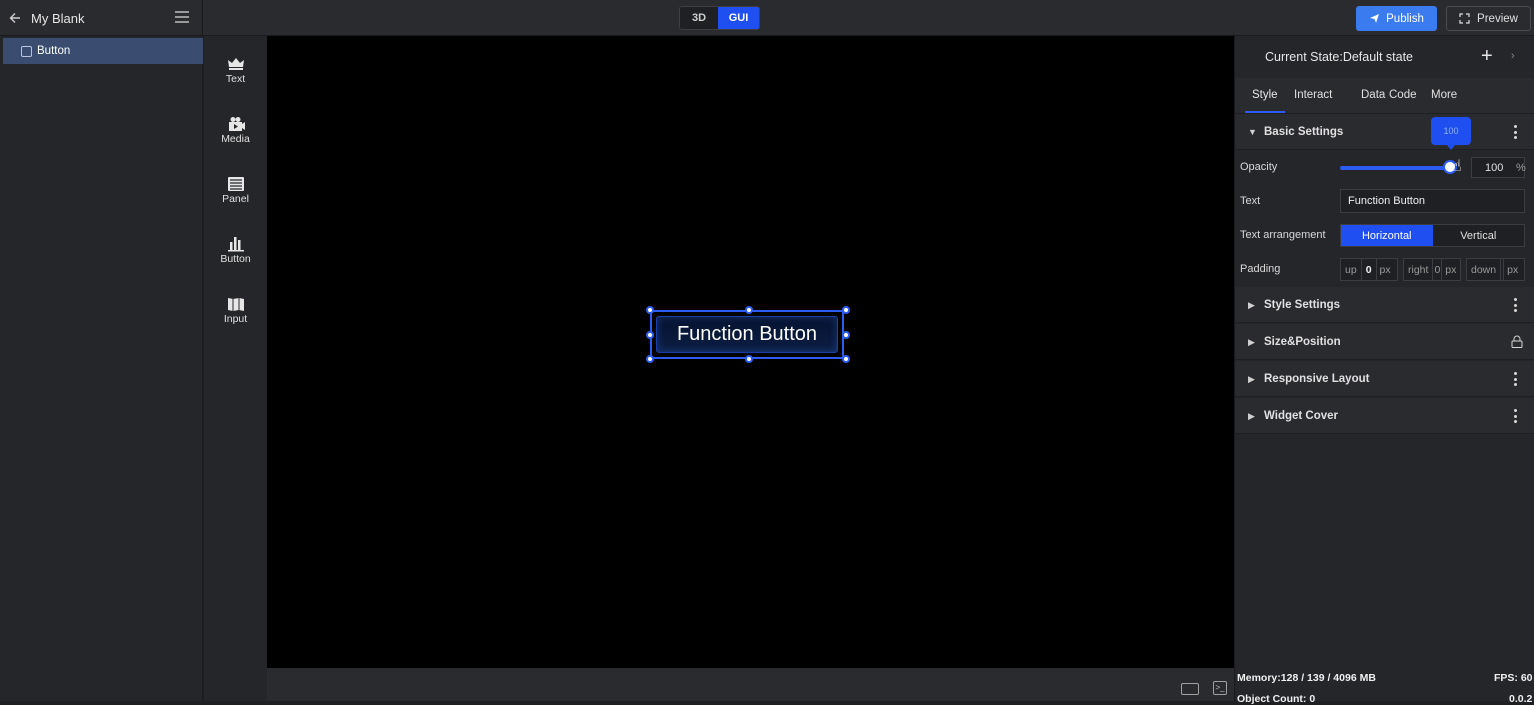 The height and width of the screenshot is (705, 1534). What do you see at coordinates (750, 684) in the screenshot?
I see `canvas-status-bar: >_` at bounding box center [750, 684].